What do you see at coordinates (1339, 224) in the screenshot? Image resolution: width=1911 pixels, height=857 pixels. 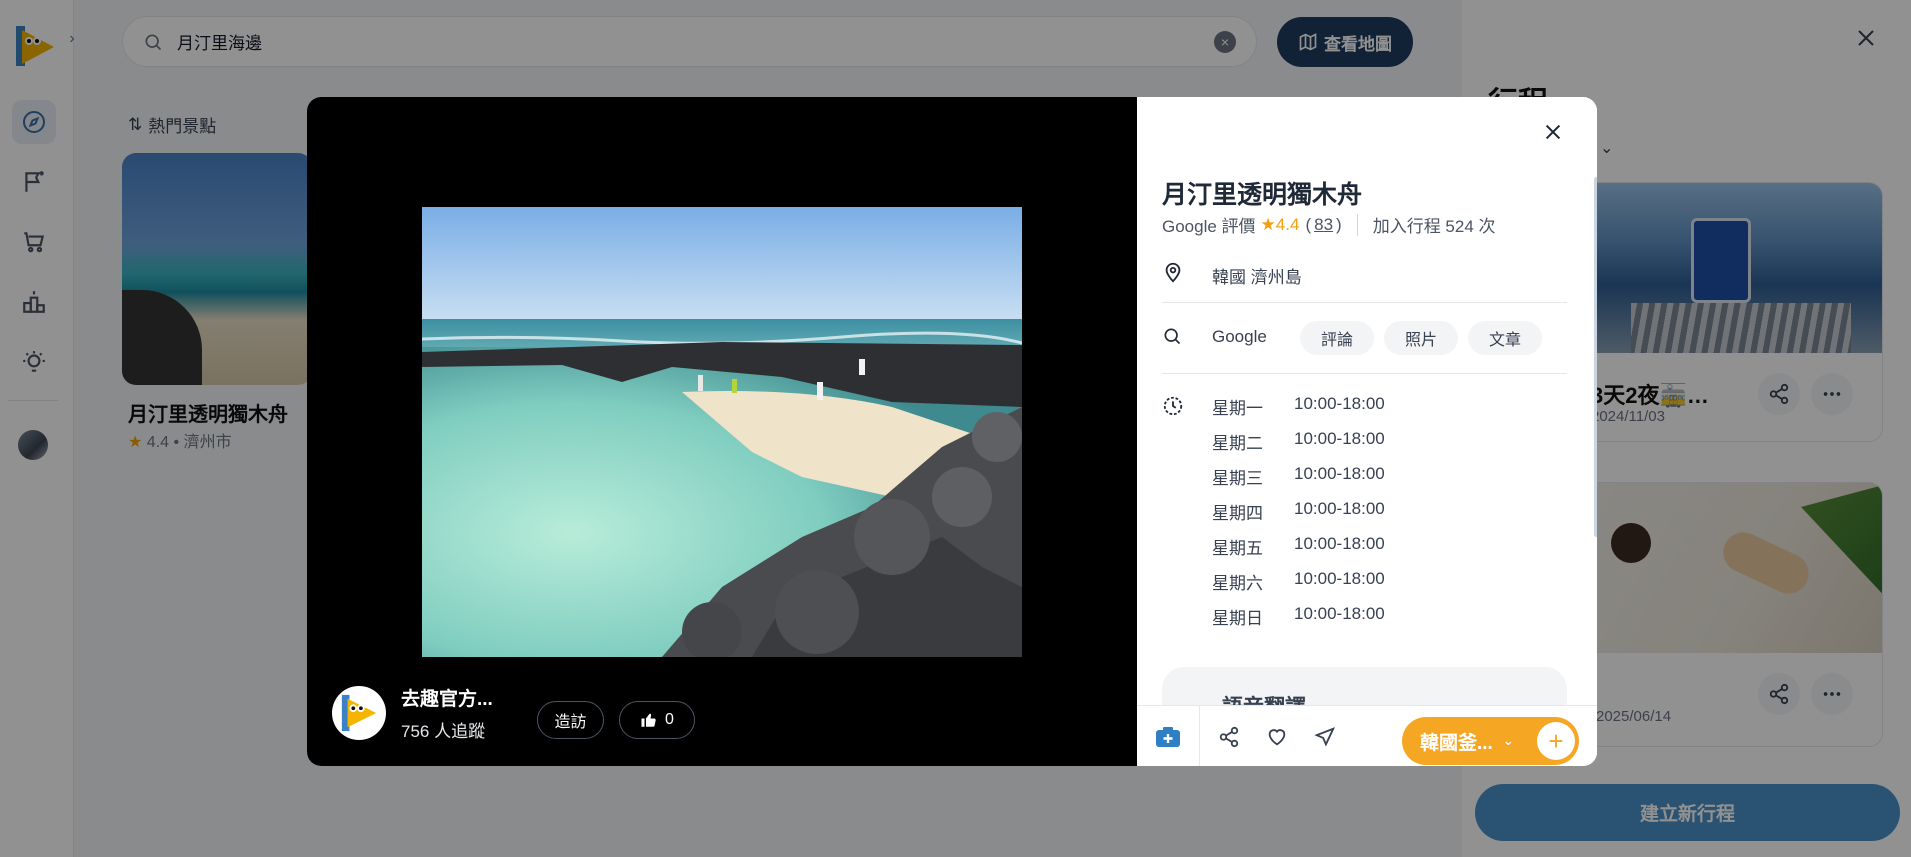 I see `review-close-paren: )` at bounding box center [1339, 224].